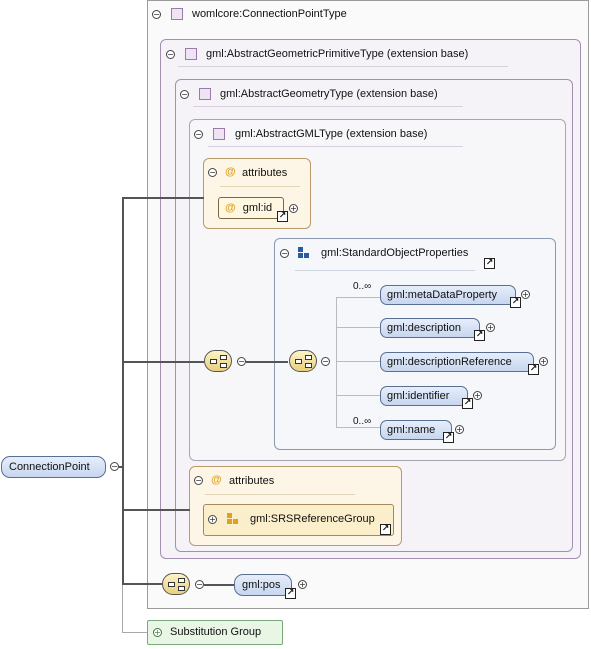 The width and height of the screenshot is (591, 649). I want to click on attribute-name: gml:id, so click(257, 208).